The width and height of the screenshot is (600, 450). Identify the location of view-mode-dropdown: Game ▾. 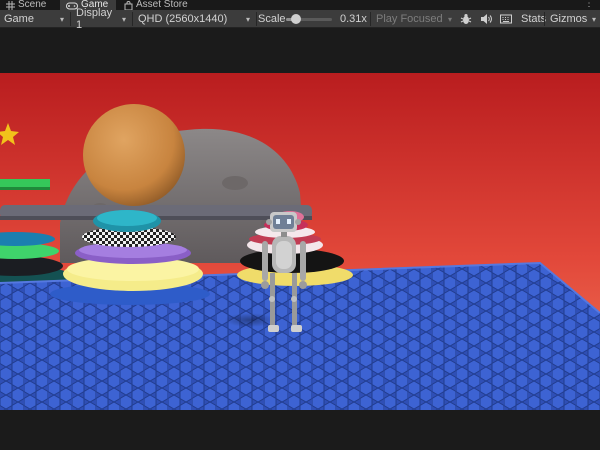
(34, 19).